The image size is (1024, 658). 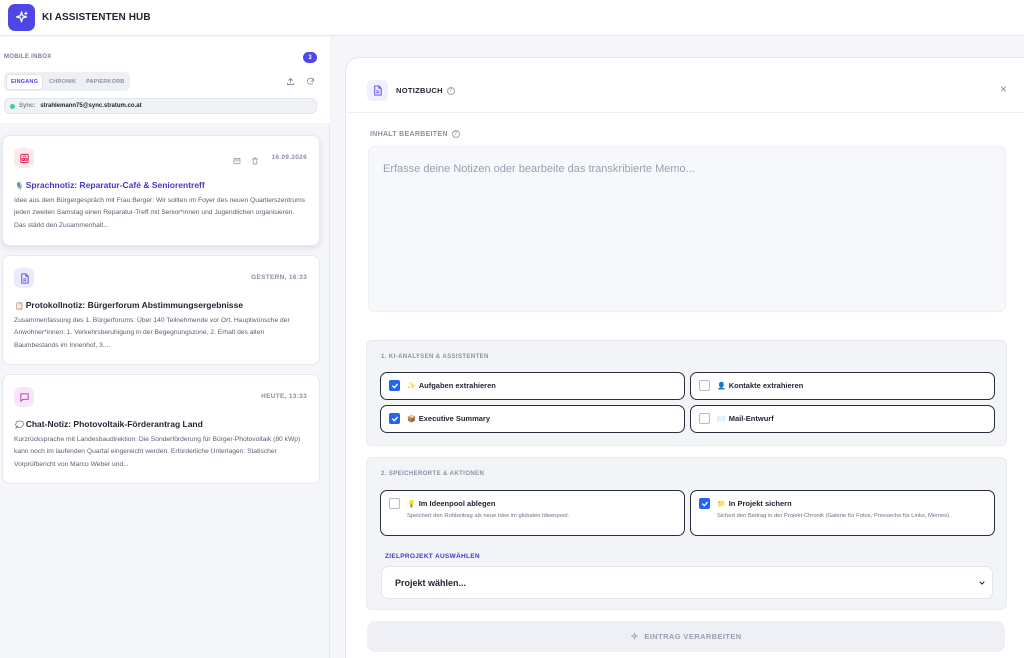 What do you see at coordinates (432, 556) in the screenshot?
I see `target-project-label: ZIELPROJEKT AUSWÄHLEN` at bounding box center [432, 556].